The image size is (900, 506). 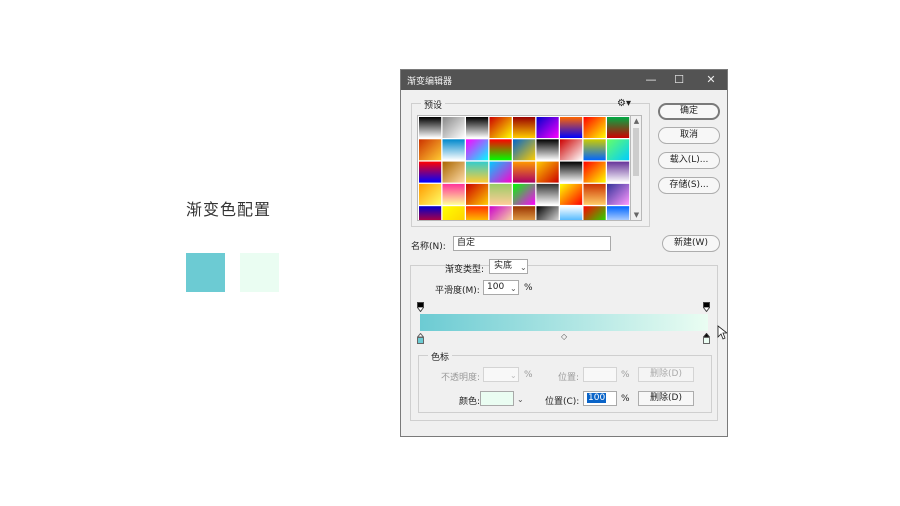 I want to click on title-bar: 渐变编辑器 — ☐ ✕, so click(x=564, y=80).